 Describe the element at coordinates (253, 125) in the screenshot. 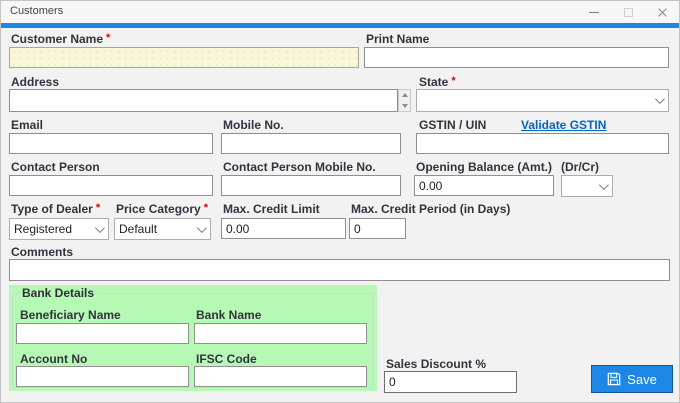

I see `mobile-no-label: Mobile No.` at that location.